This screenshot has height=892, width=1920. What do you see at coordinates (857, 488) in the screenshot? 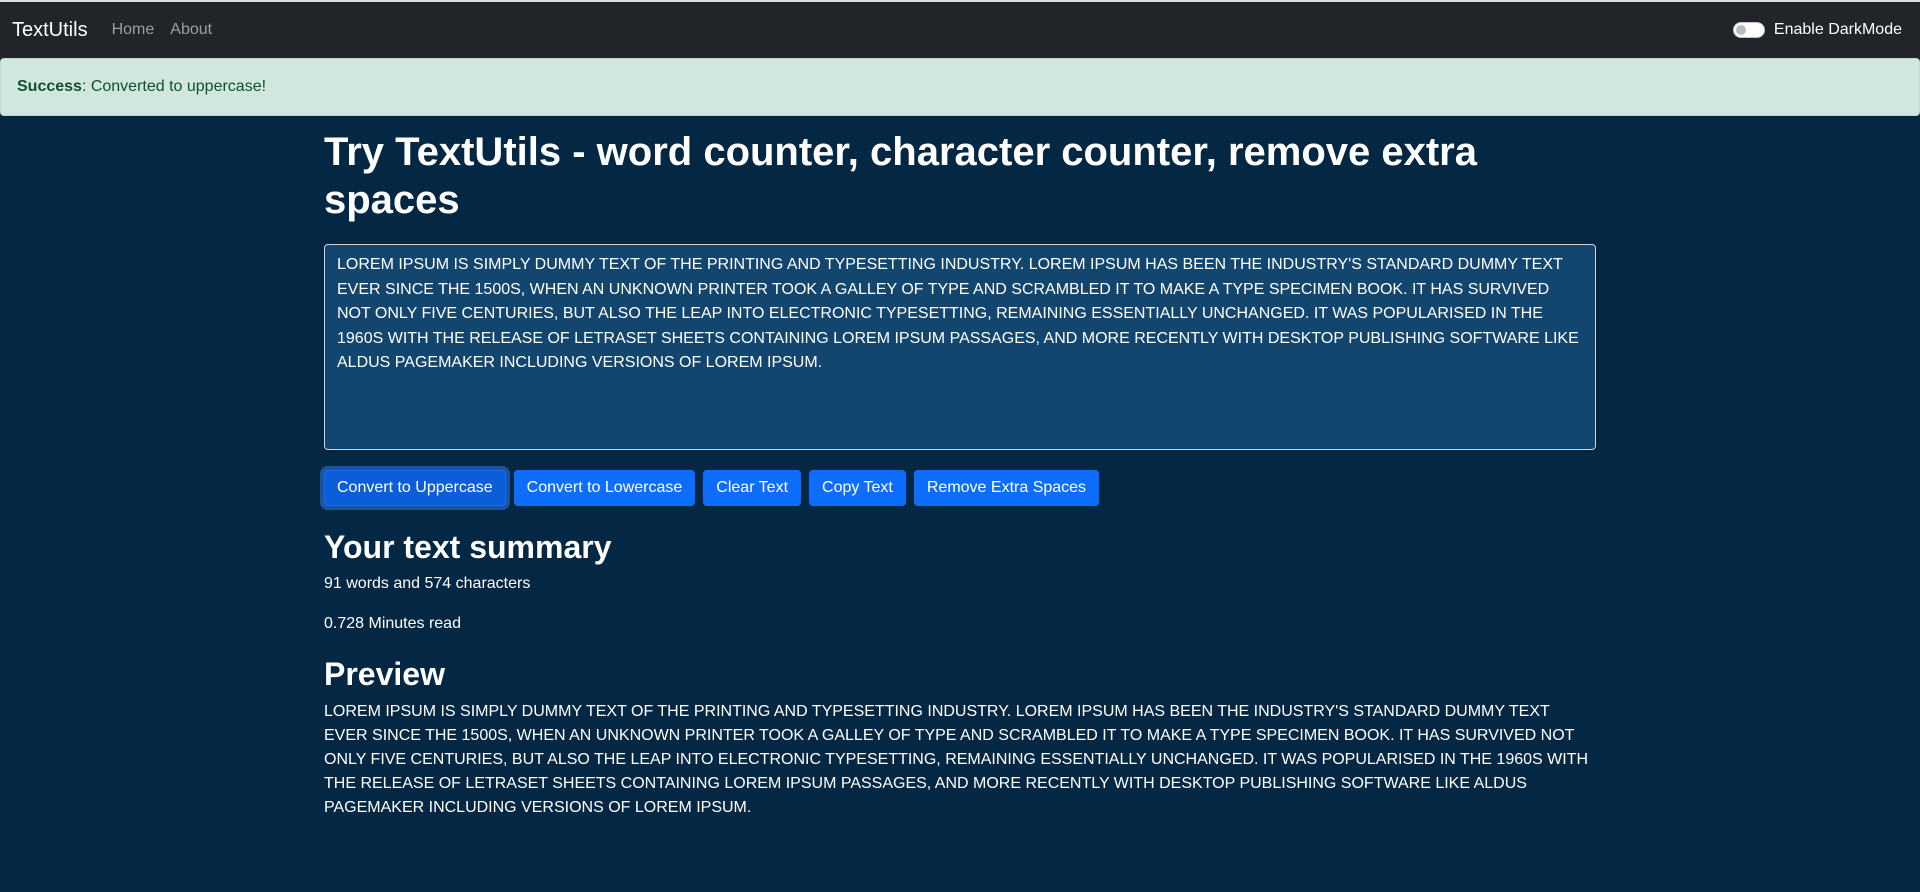
I see `copy-text-button: Copy Text` at bounding box center [857, 488].